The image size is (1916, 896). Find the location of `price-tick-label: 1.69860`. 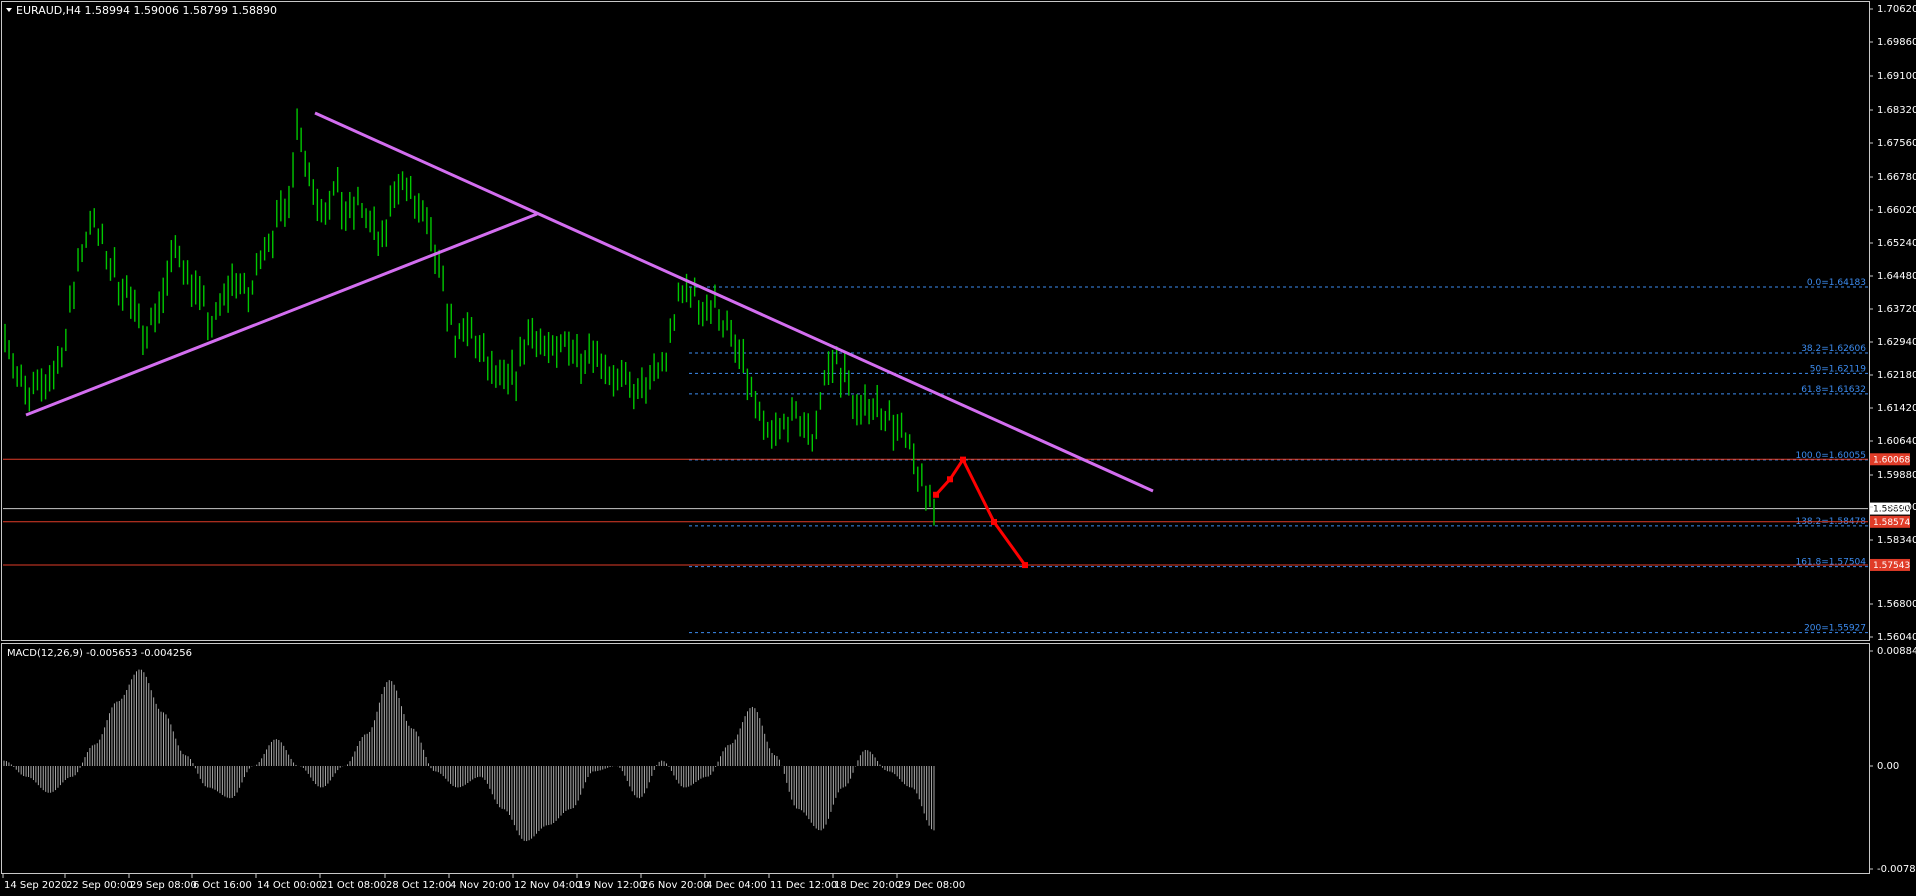

price-tick-label: 1.69860 is located at coordinates (1896, 42).